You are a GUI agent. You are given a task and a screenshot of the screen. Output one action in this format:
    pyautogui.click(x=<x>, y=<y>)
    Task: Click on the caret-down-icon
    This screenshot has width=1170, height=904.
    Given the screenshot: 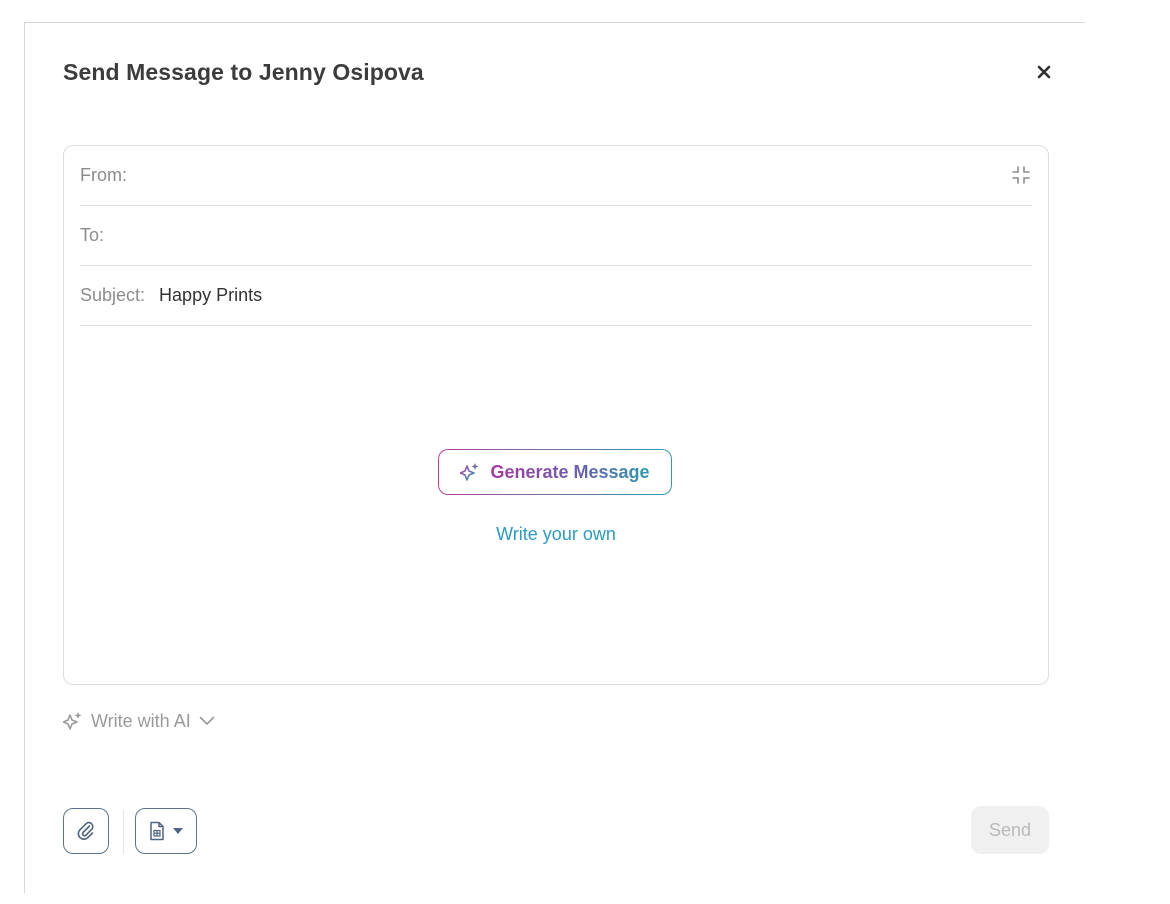 What is the action you would take?
    pyautogui.click(x=178, y=831)
    